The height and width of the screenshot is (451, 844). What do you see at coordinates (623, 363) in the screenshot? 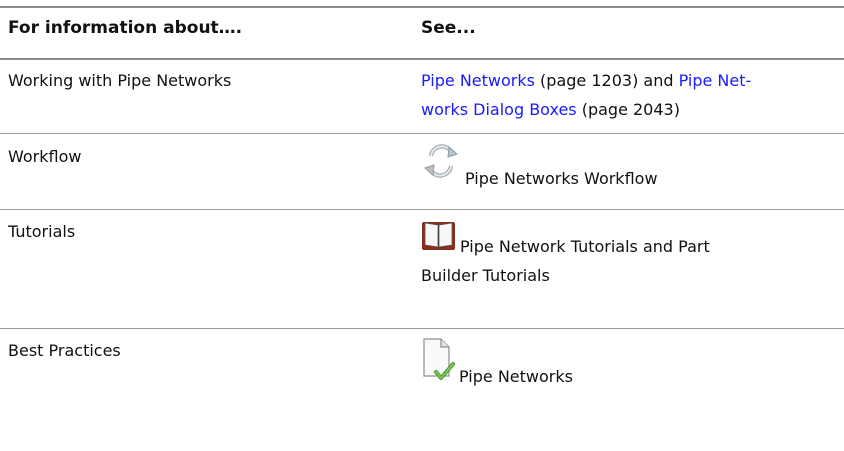
I see `row-see-best-practices: Pipe Networks` at bounding box center [623, 363].